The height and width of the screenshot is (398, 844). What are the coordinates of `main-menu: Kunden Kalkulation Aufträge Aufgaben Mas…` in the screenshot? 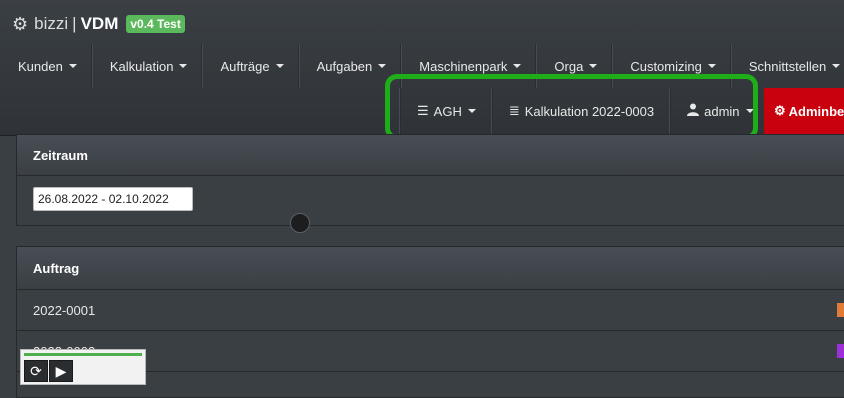 It's located at (422, 66).